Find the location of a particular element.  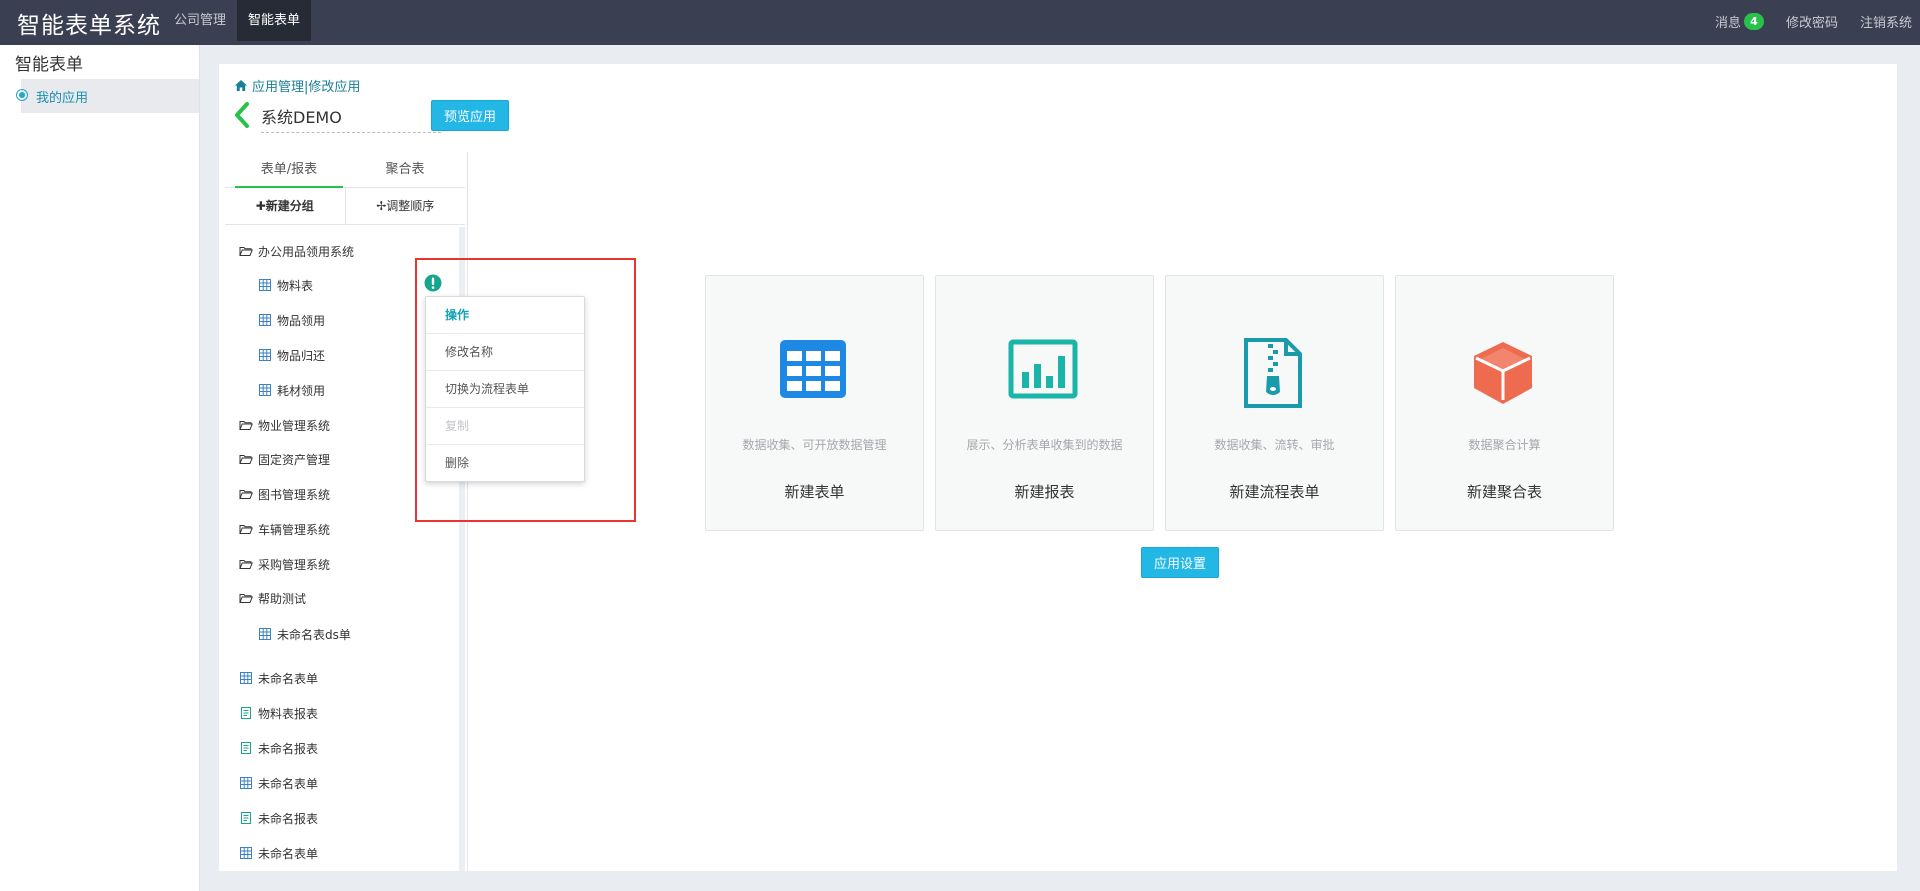

tree-tabs: 表单/报表 聚合表 is located at coordinates (345, 170).